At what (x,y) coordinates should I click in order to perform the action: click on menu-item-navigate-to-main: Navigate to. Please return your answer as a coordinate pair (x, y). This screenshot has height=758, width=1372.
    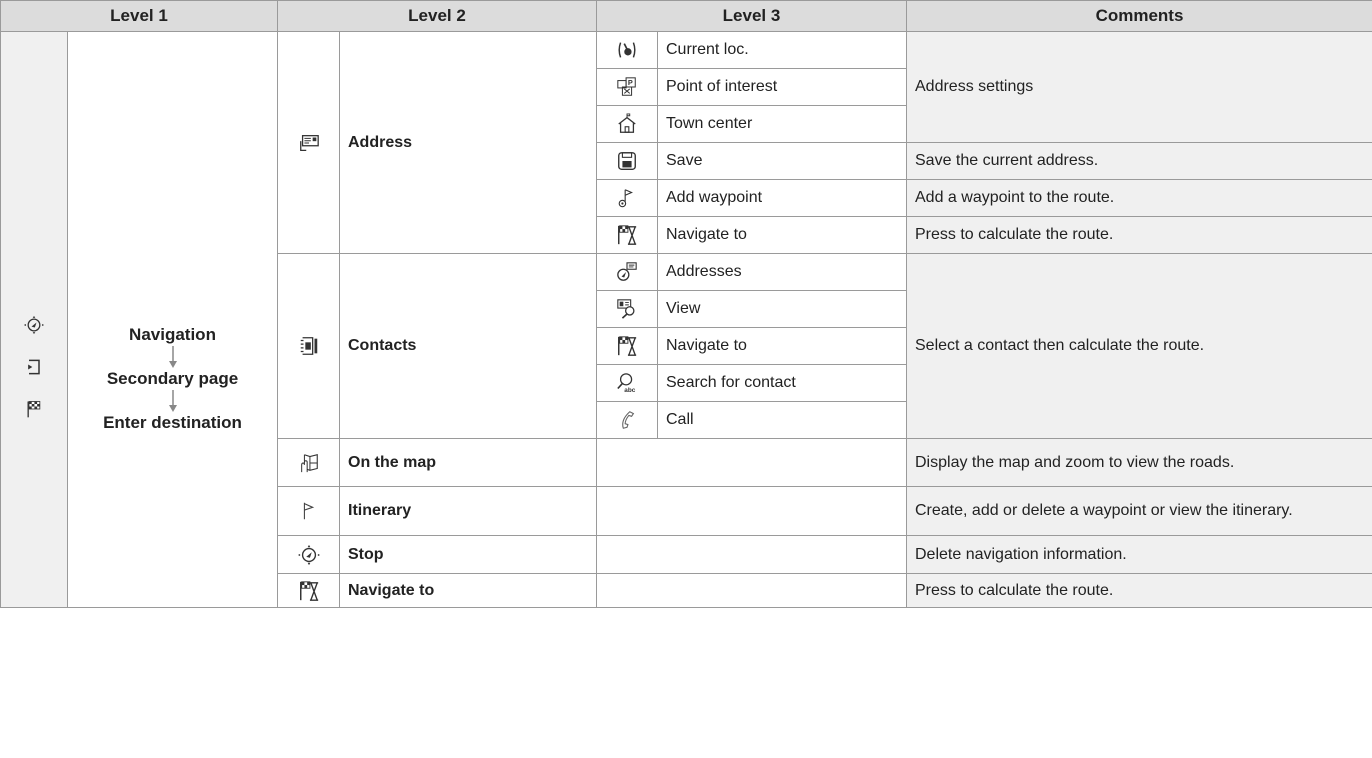
    Looking at the image, I should click on (468, 590).